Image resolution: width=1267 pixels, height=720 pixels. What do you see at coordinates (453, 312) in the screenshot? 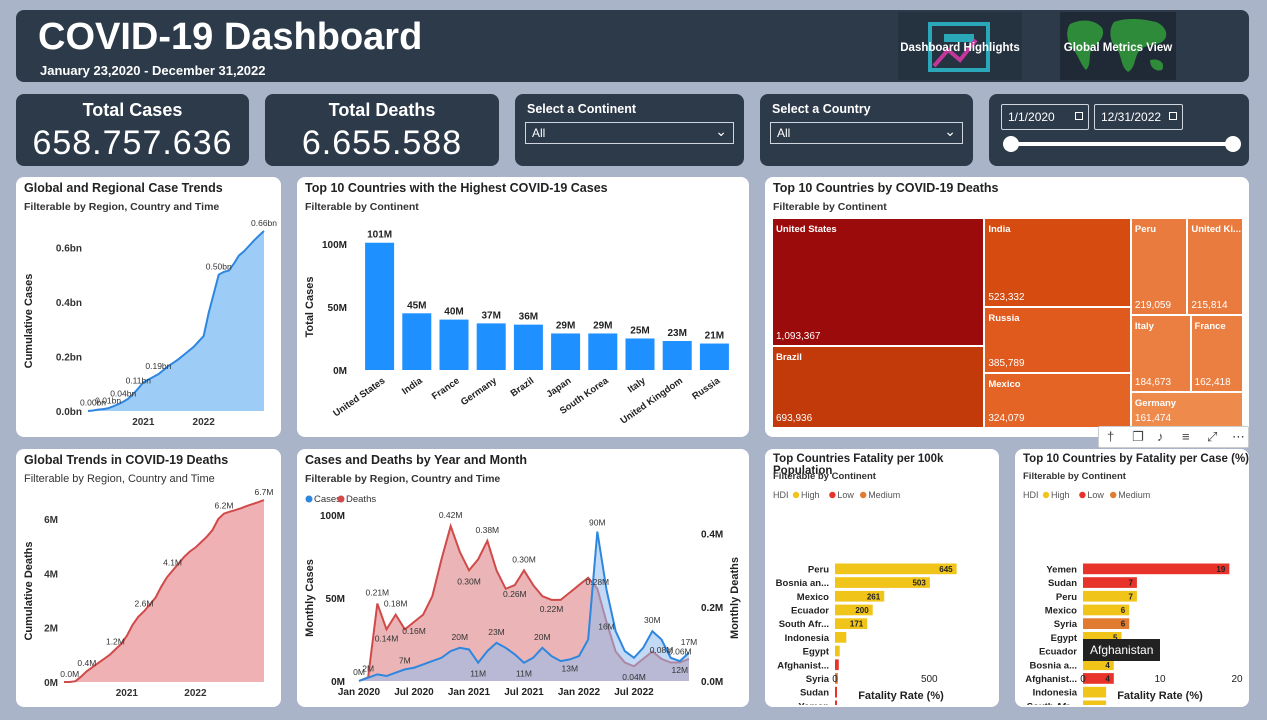
I see `data-label: 40M` at bounding box center [453, 312].